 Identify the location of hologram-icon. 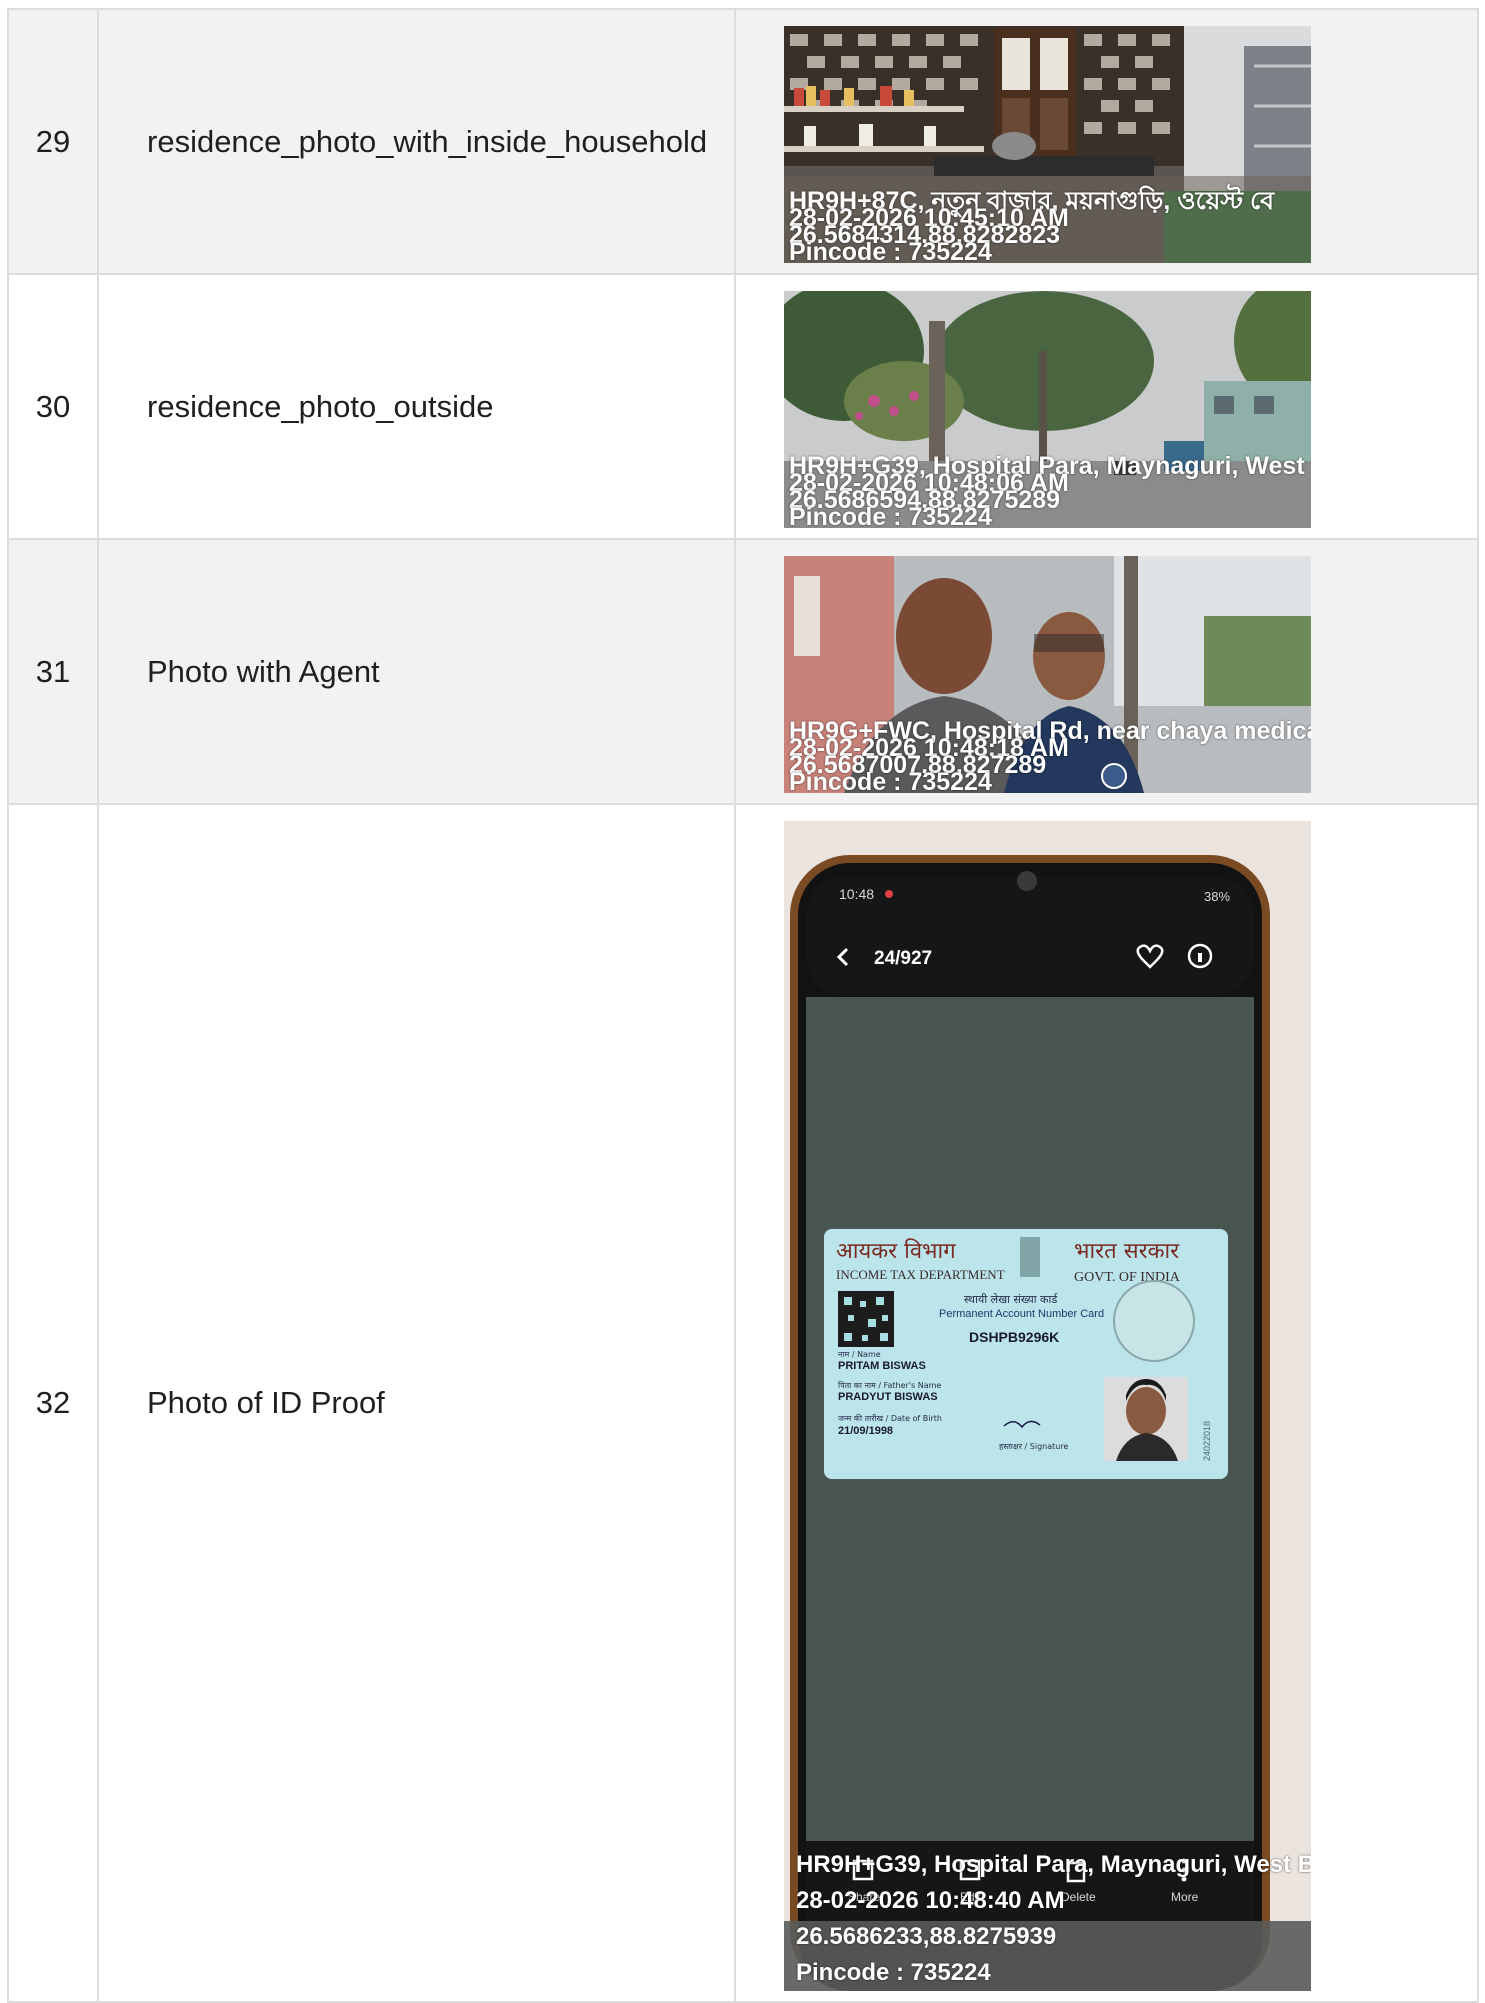
(1153, 1321).